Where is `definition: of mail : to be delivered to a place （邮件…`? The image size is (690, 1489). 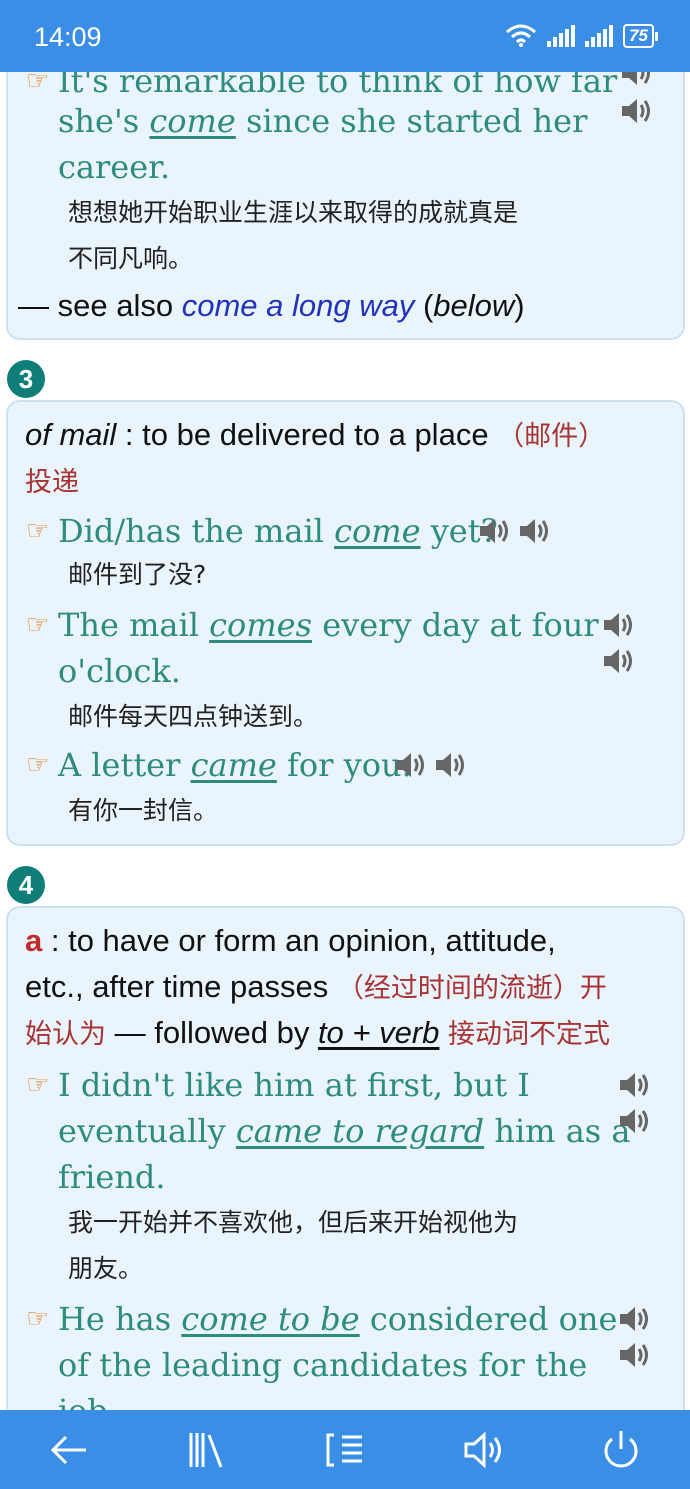
definition: of mail : to be delivered to a place （邮件… is located at coordinates (315, 434).